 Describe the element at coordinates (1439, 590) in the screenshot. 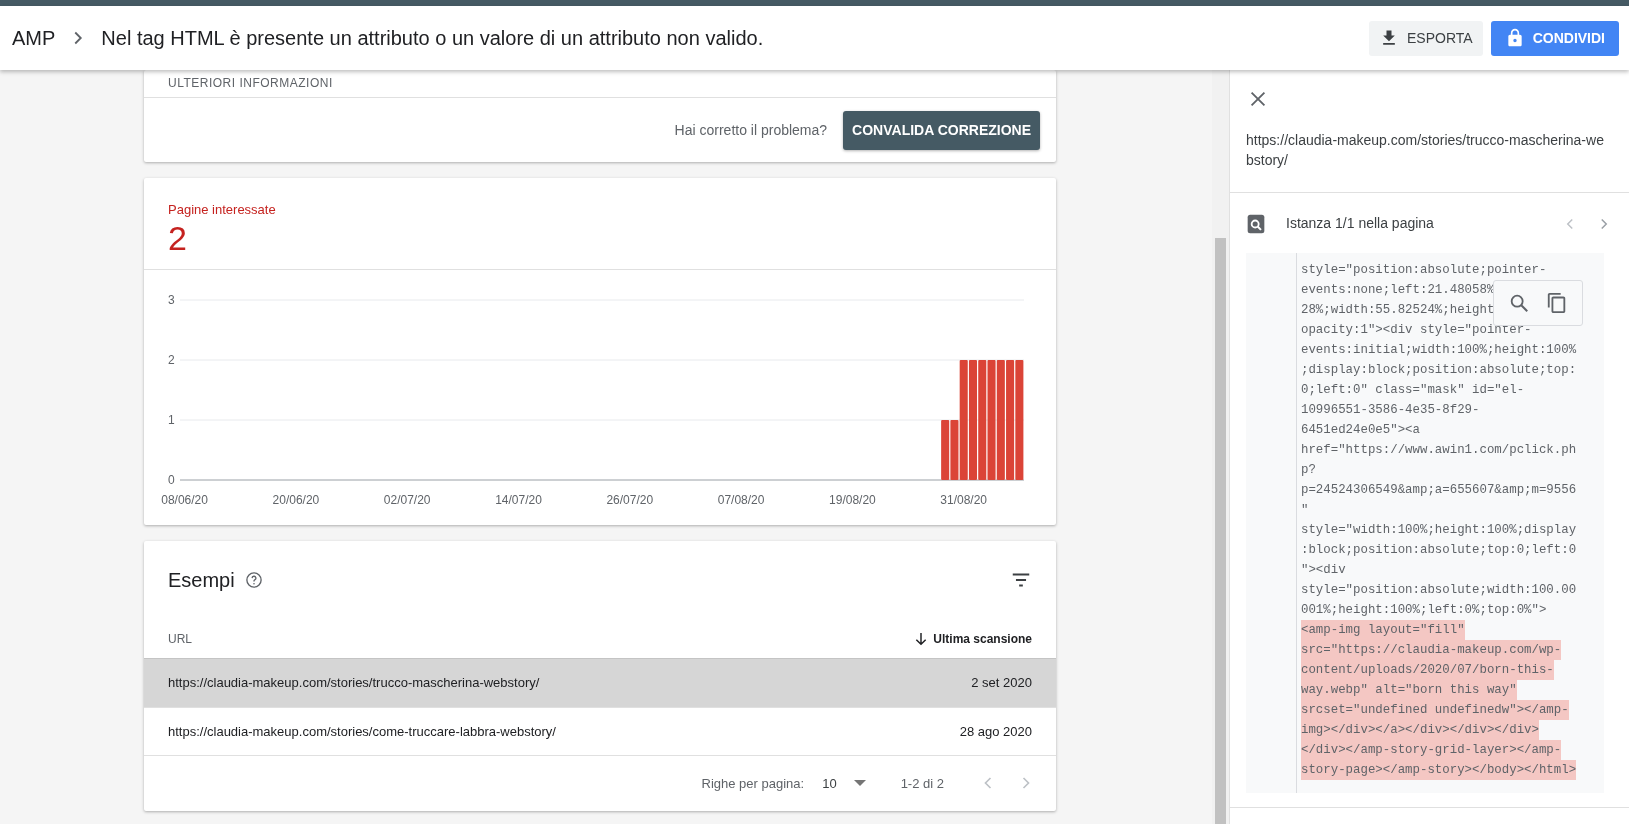

I see `code-line: style="position:absolute;width:100.00` at that location.